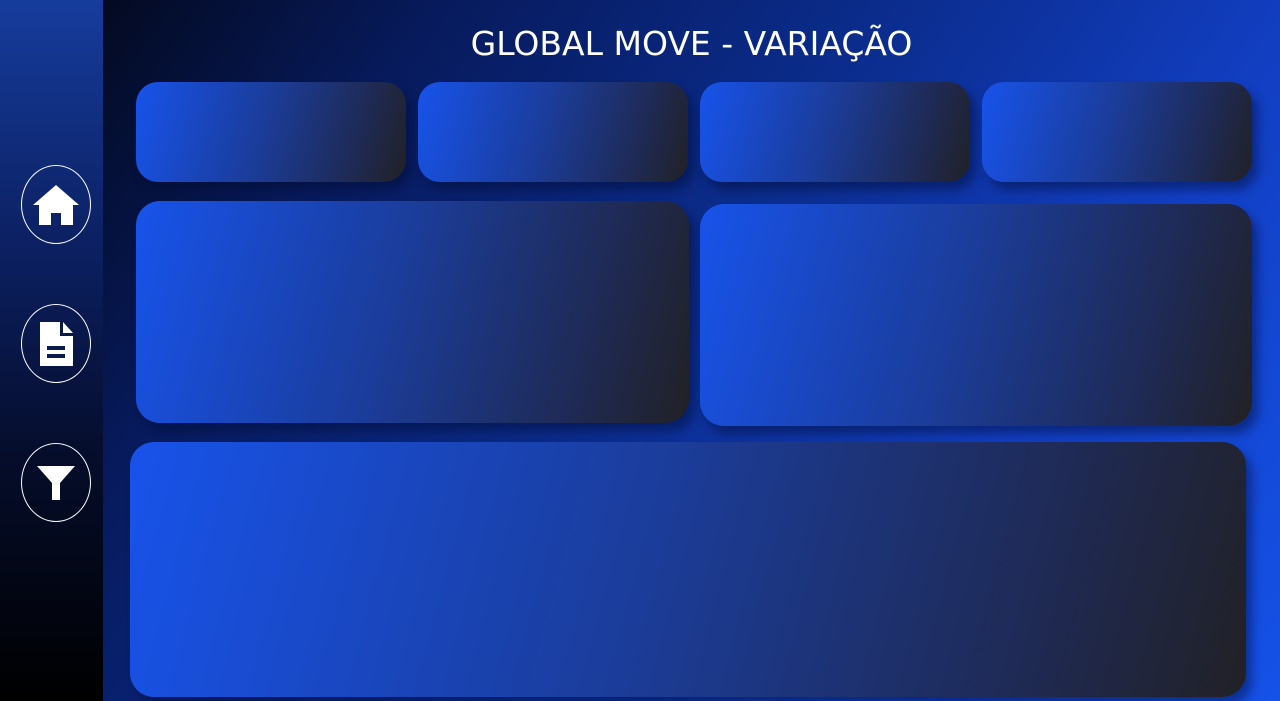 This screenshot has height=701, width=1280. I want to click on document-icon, so click(56, 343).